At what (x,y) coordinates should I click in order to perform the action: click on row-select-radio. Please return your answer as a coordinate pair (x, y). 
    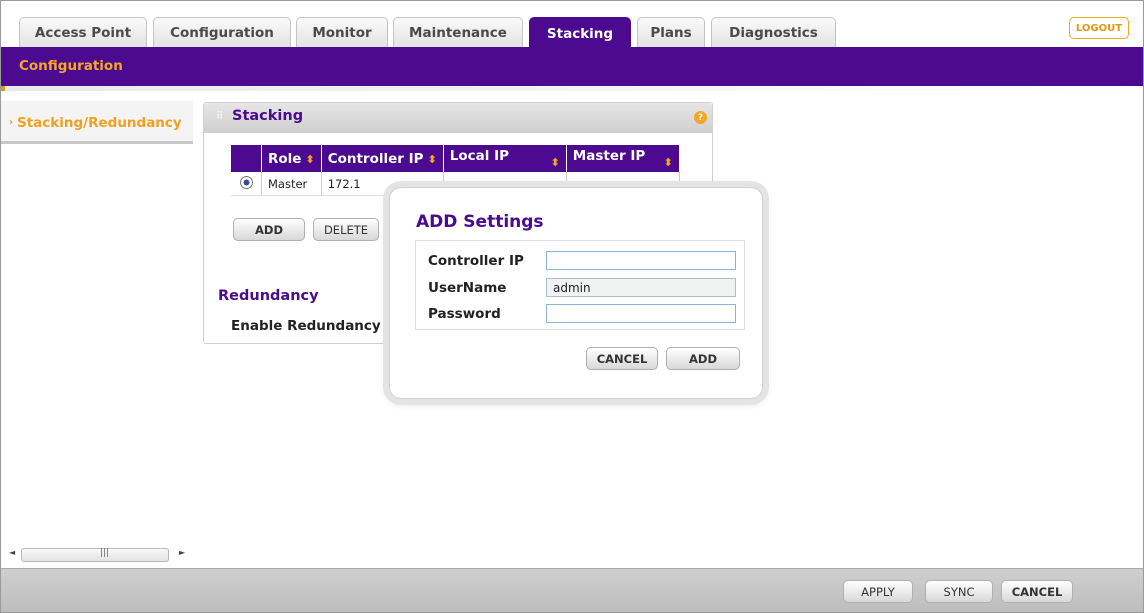
    Looking at the image, I should click on (246, 184).